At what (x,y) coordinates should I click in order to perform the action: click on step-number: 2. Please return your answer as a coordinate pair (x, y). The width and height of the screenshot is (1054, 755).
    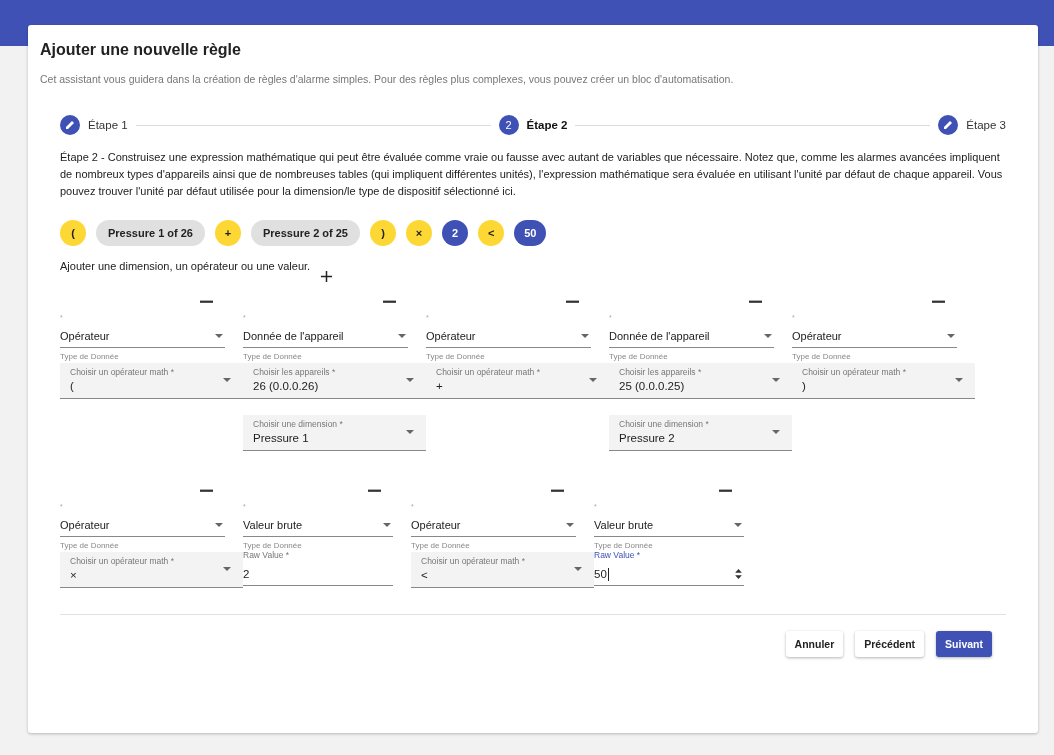
    Looking at the image, I should click on (508, 125).